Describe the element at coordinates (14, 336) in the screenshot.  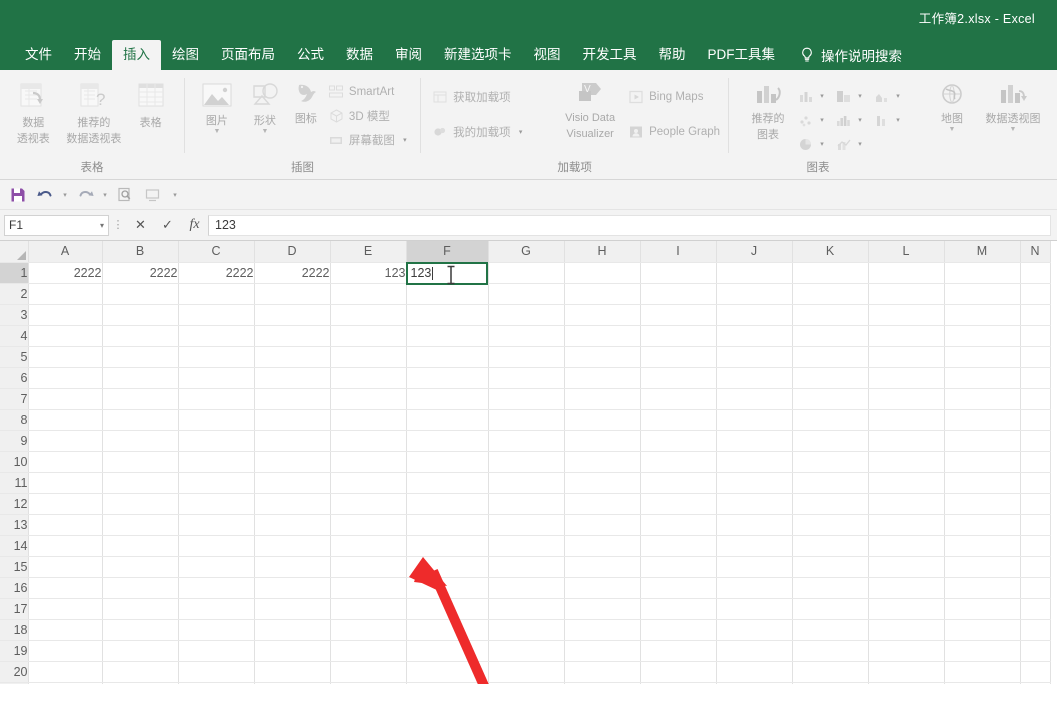
I see `row-header-4: 4` at that location.